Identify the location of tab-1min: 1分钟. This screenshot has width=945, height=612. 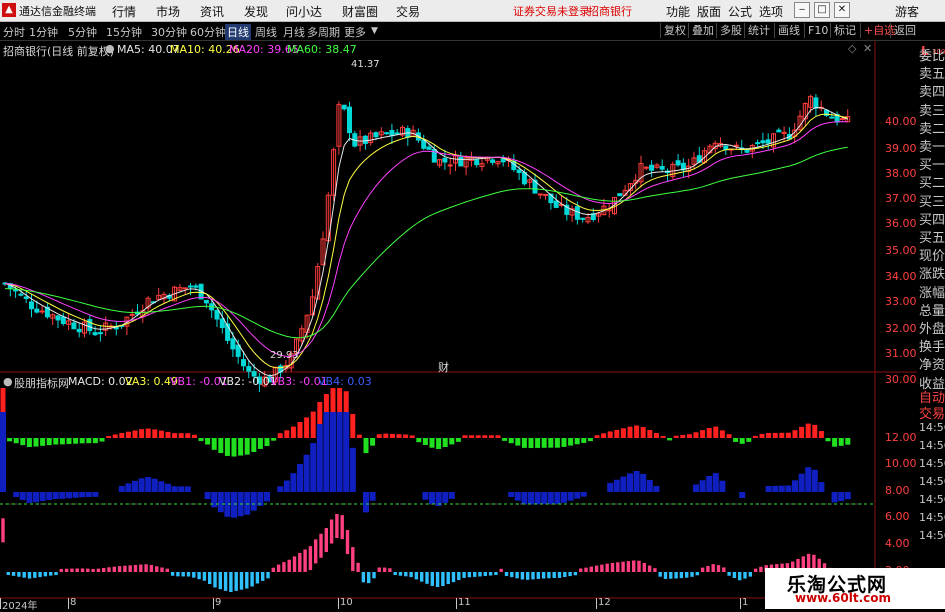
(43, 32).